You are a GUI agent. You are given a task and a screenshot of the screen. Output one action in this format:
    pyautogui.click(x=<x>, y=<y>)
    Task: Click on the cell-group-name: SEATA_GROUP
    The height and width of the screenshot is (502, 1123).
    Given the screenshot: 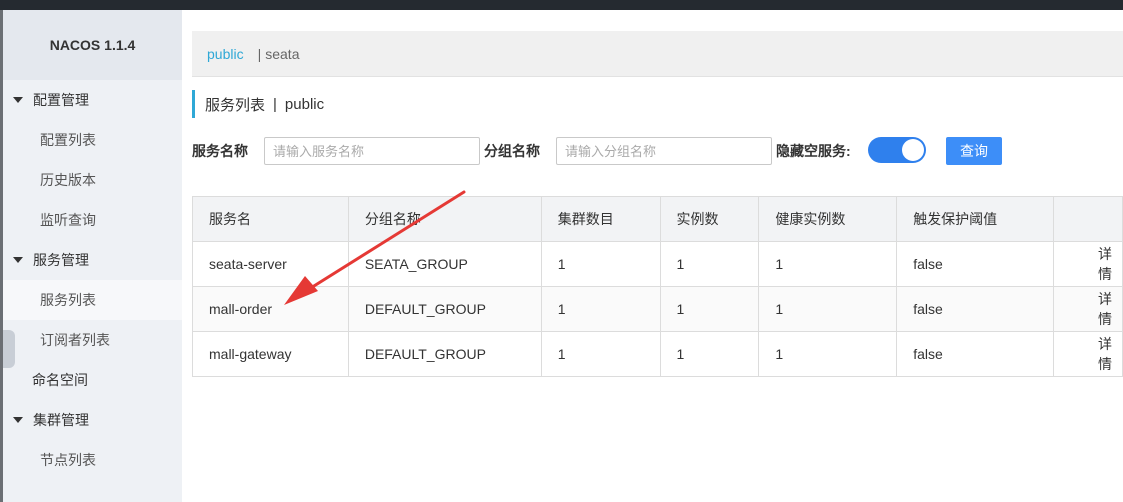 What is the action you would take?
    pyautogui.click(x=444, y=264)
    